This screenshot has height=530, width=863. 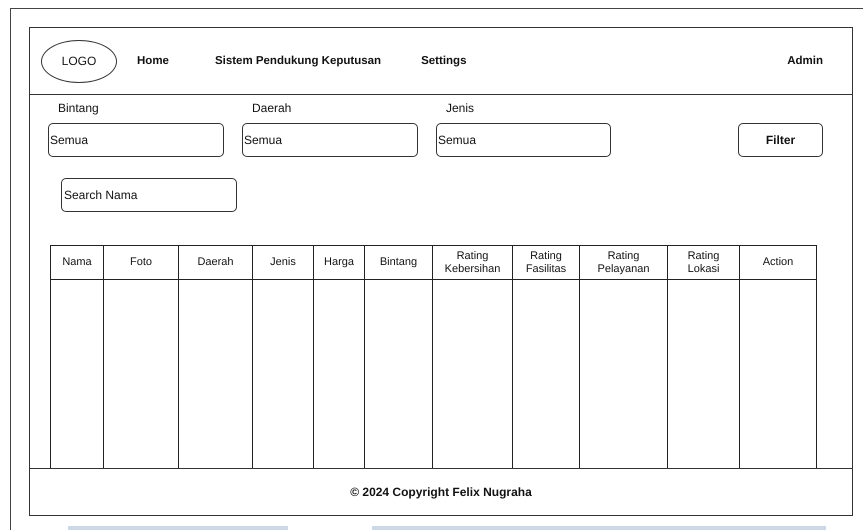 I want to click on column-header: Action, so click(x=778, y=262).